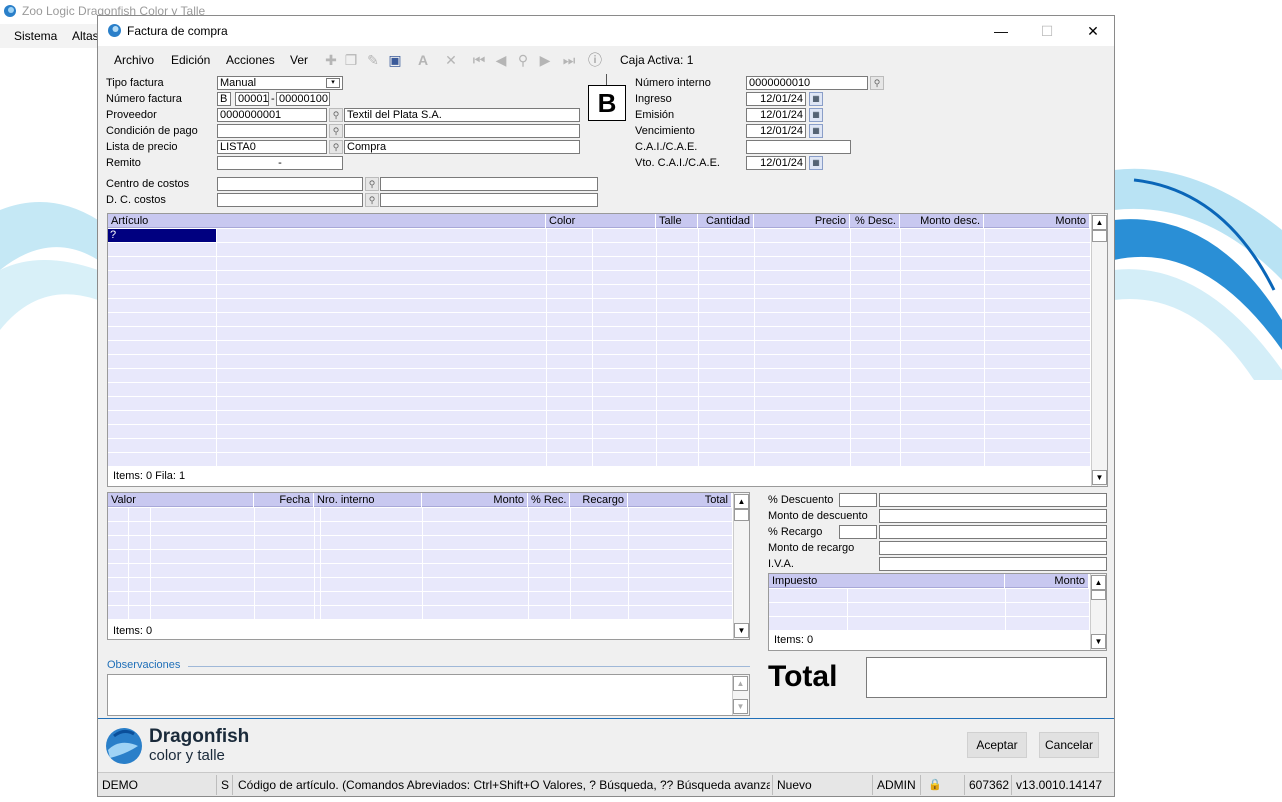 The height and width of the screenshot is (802, 1282). What do you see at coordinates (1047, 31) in the screenshot?
I see `maximize-button: ☐` at bounding box center [1047, 31].